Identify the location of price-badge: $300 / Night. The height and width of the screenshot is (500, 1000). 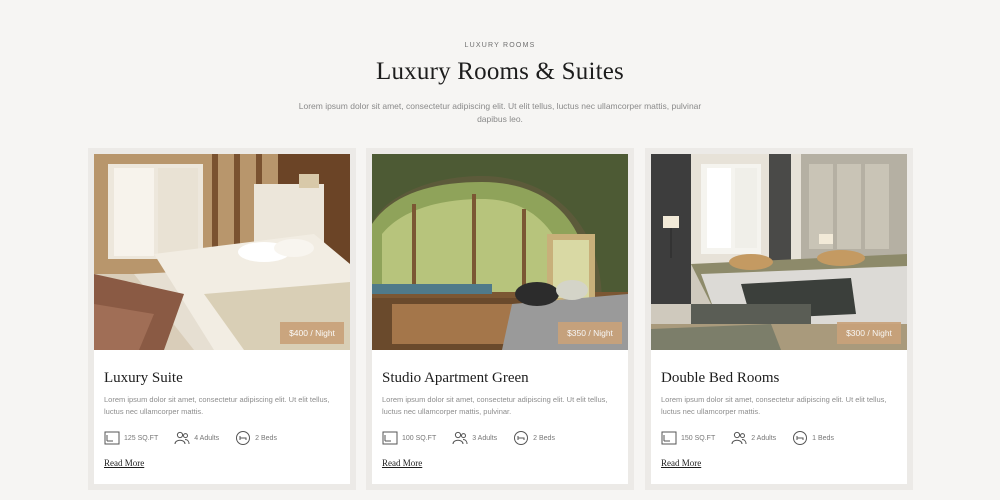
(869, 333).